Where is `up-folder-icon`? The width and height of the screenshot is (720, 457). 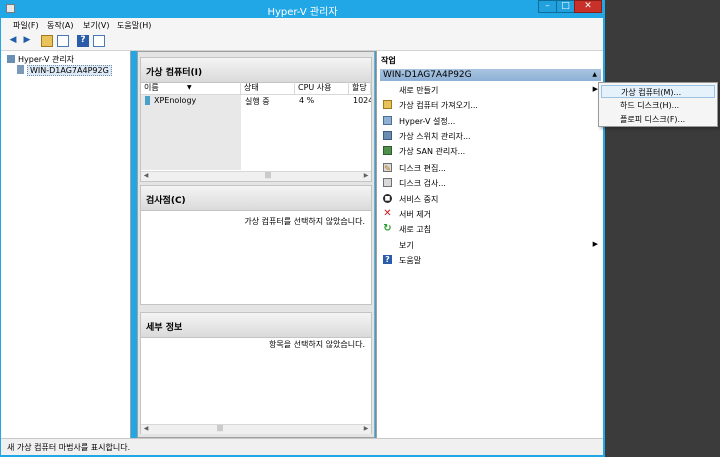
up-folder-icon is located at coordinates (47, 41).